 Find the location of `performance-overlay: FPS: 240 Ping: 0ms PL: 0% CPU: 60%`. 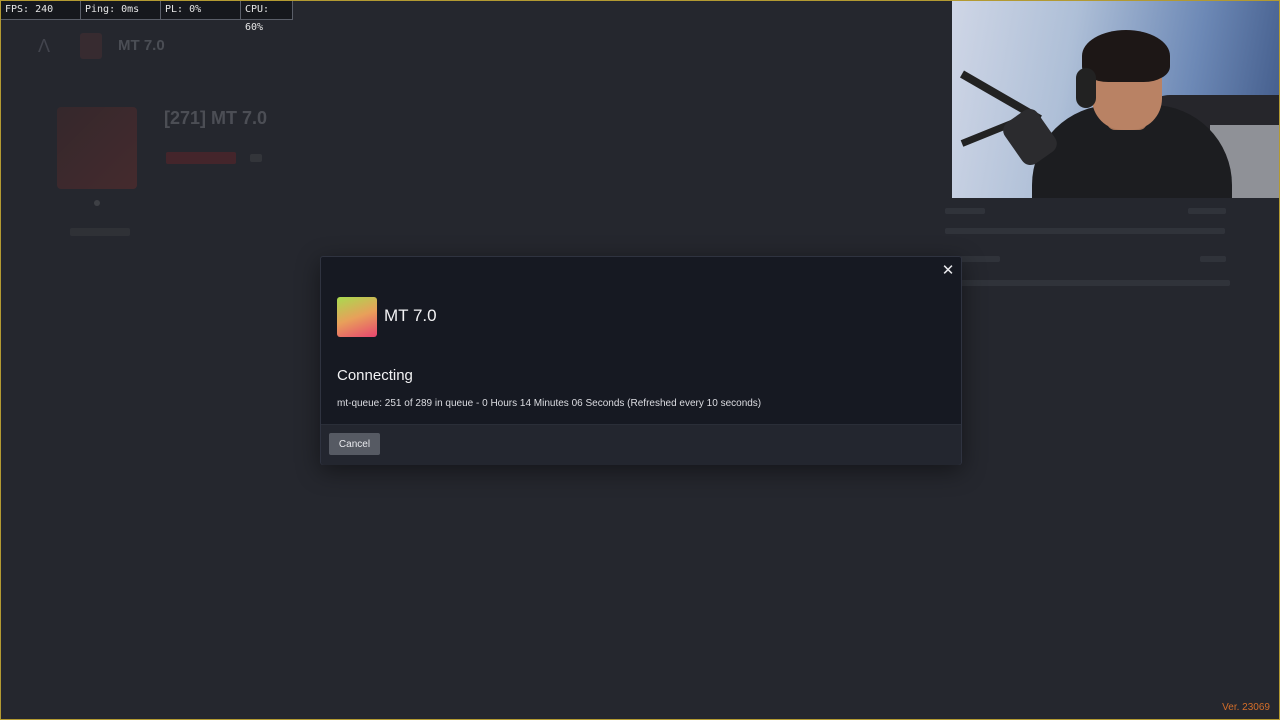

performance-overlay: FPS: 240 Ping: 0ms PL: 0% CPU: 60% is located at coordinates (146, 16).